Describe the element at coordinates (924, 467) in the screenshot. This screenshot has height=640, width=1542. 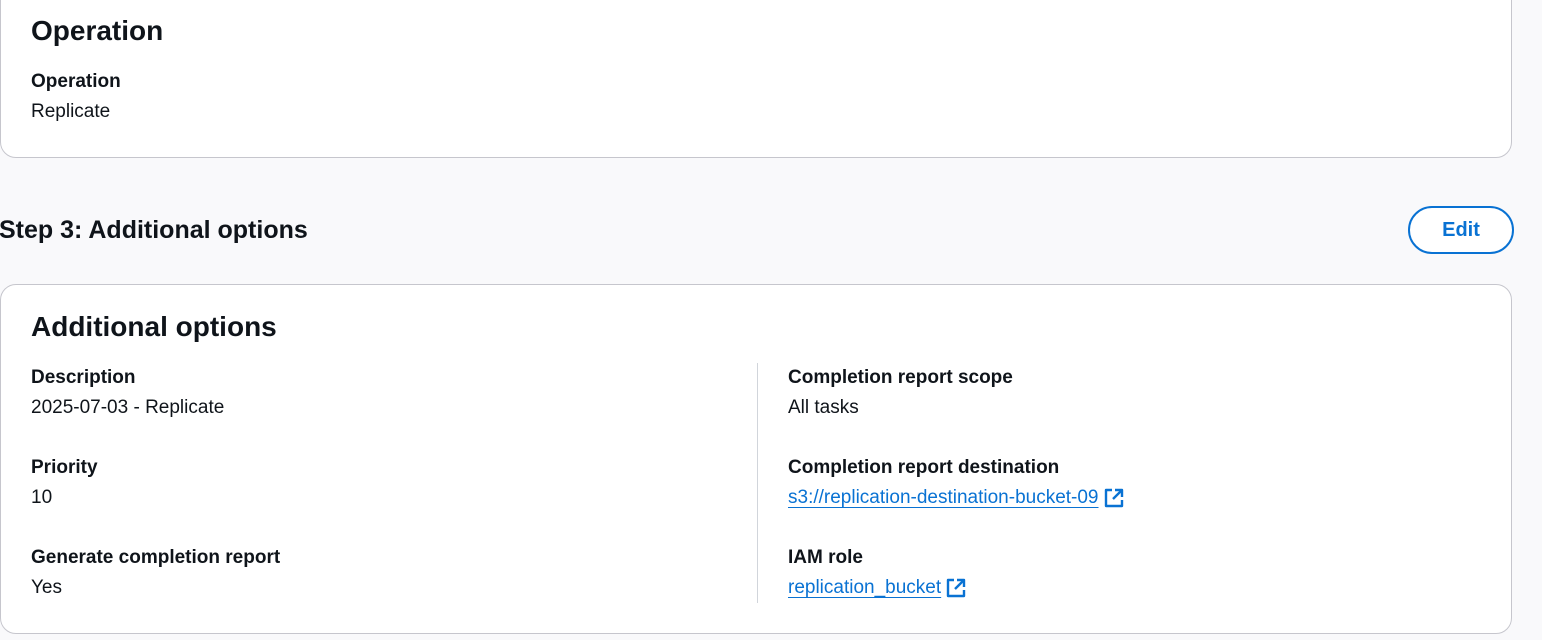
I see `report-destination-label: Completion report destination` at that location.